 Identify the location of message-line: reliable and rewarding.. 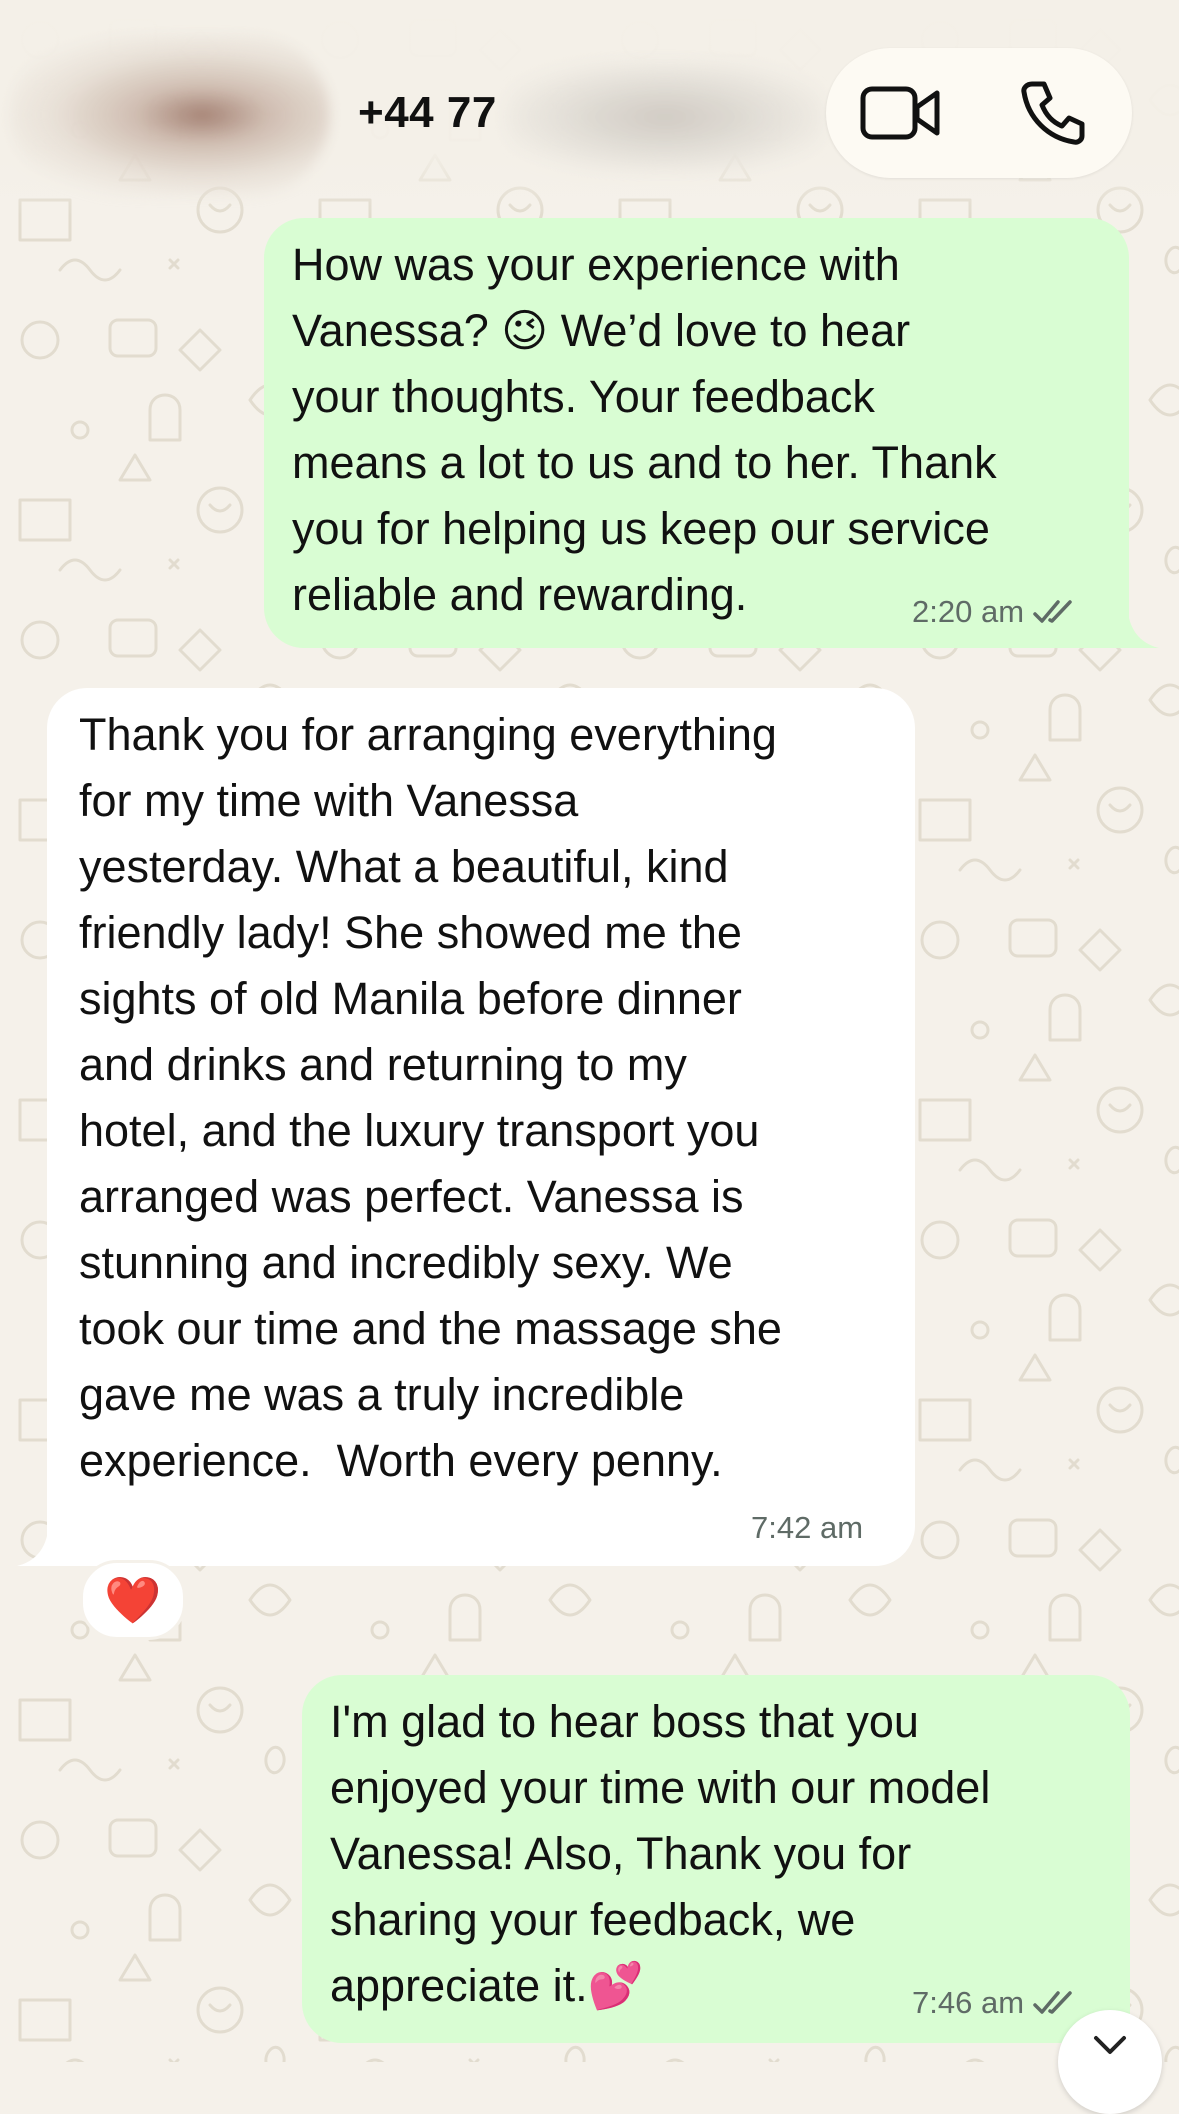
(520, 594).